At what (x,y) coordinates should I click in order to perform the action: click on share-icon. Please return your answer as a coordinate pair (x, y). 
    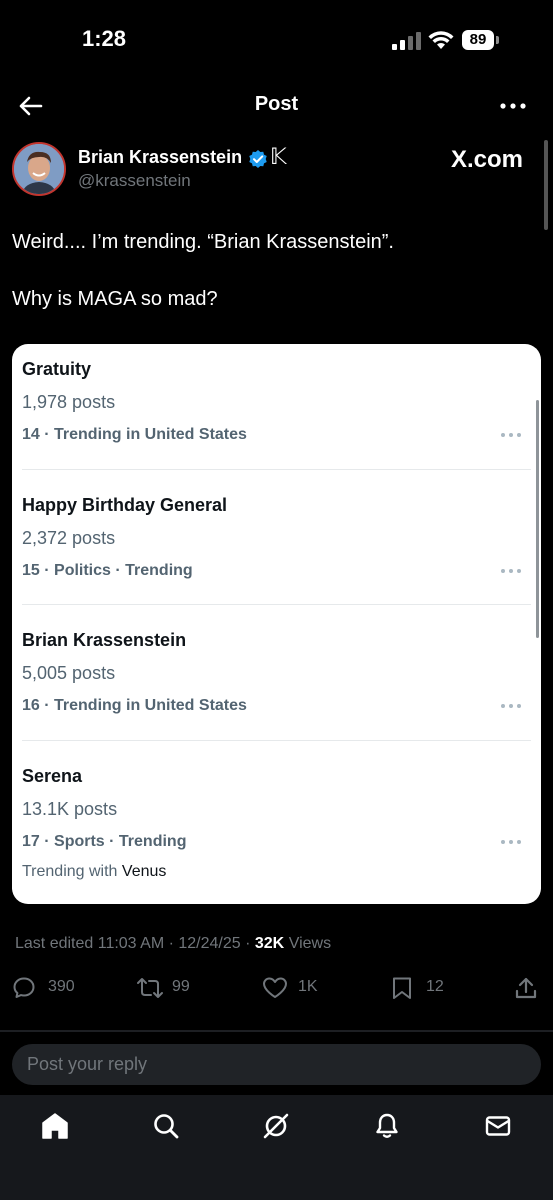
    Looking at the image, I should click on (526, 988).